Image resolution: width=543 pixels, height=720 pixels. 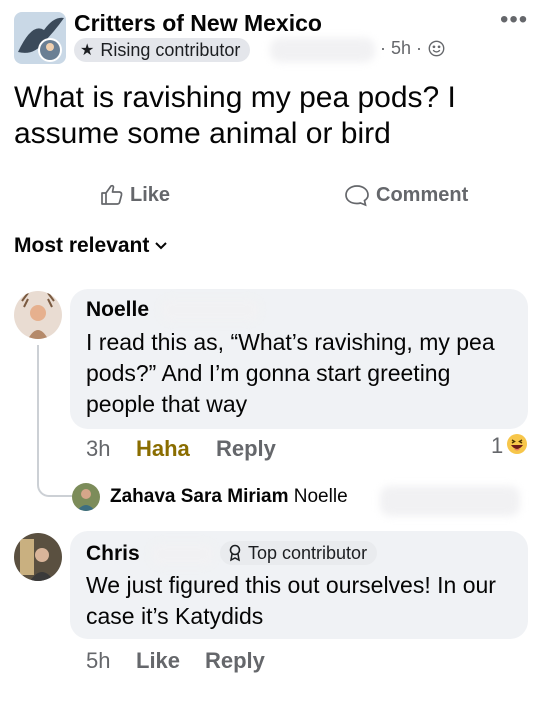 What do you see at coordinates (514, 20) in the screenshot?
I see `more-options-icon: •••` at bounding box center [514, 20].